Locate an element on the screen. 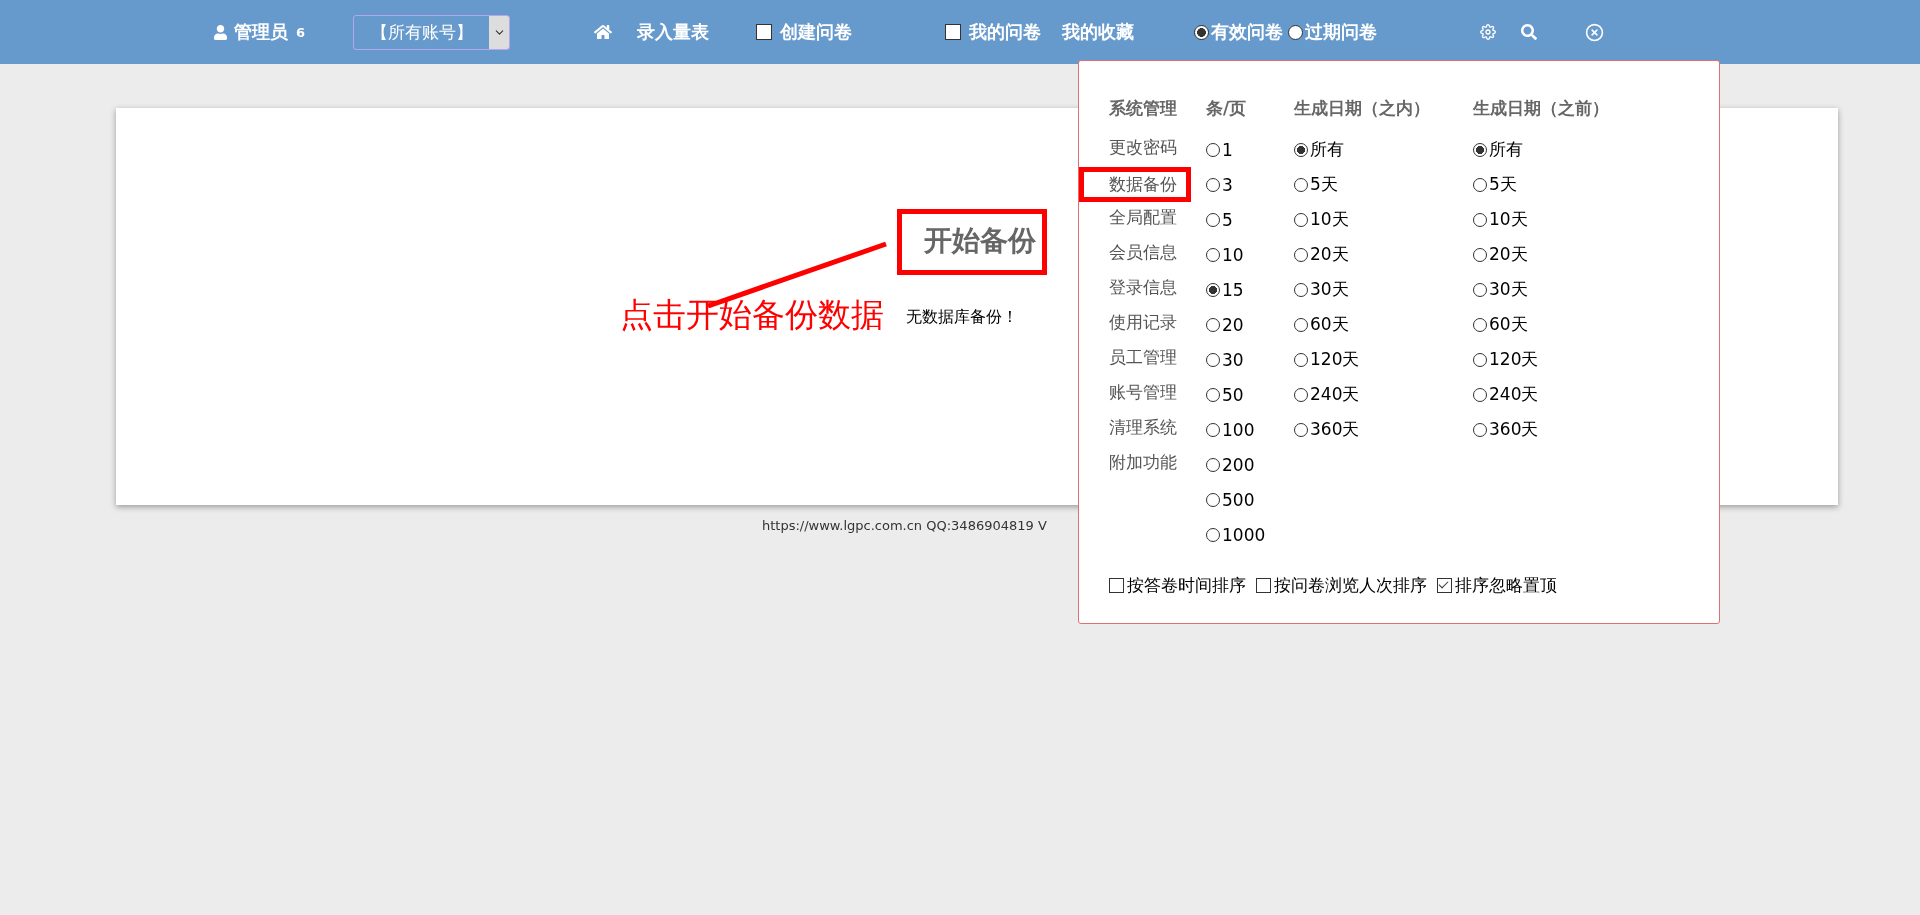  sort-option: 按问卷浏览人次排序 is located at coordinates (1341, 585).